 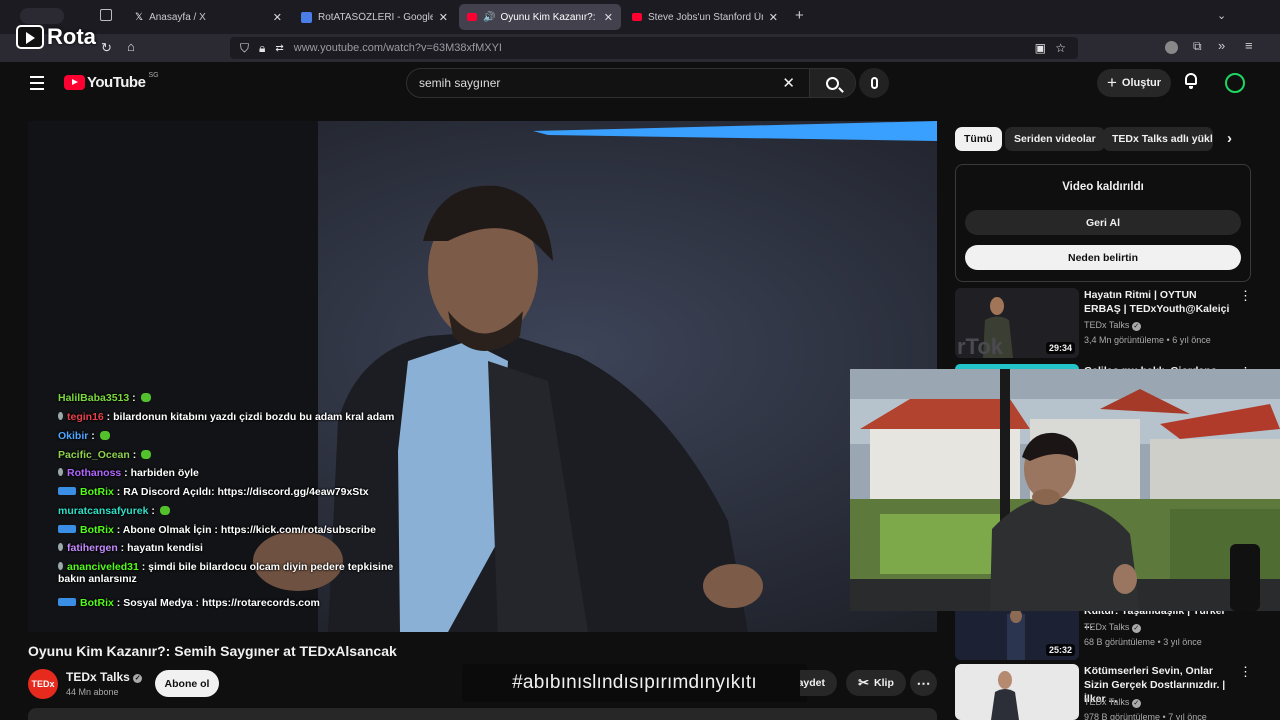 I want to click on verified-icon: ✓, so click(x=1136, y=326).